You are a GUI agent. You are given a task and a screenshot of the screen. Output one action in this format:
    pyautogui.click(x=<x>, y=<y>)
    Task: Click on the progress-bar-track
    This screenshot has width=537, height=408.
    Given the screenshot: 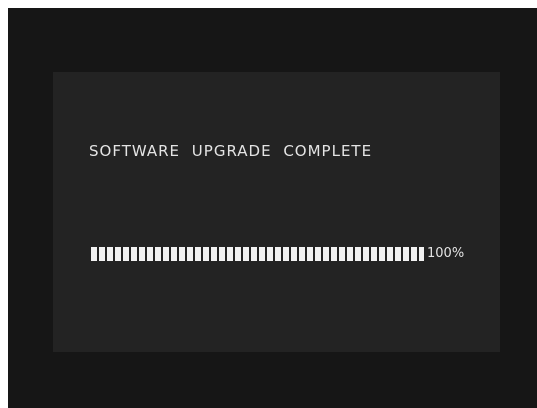 What is the action you would take?
    pyautogui.click(x=257, y=254)
    